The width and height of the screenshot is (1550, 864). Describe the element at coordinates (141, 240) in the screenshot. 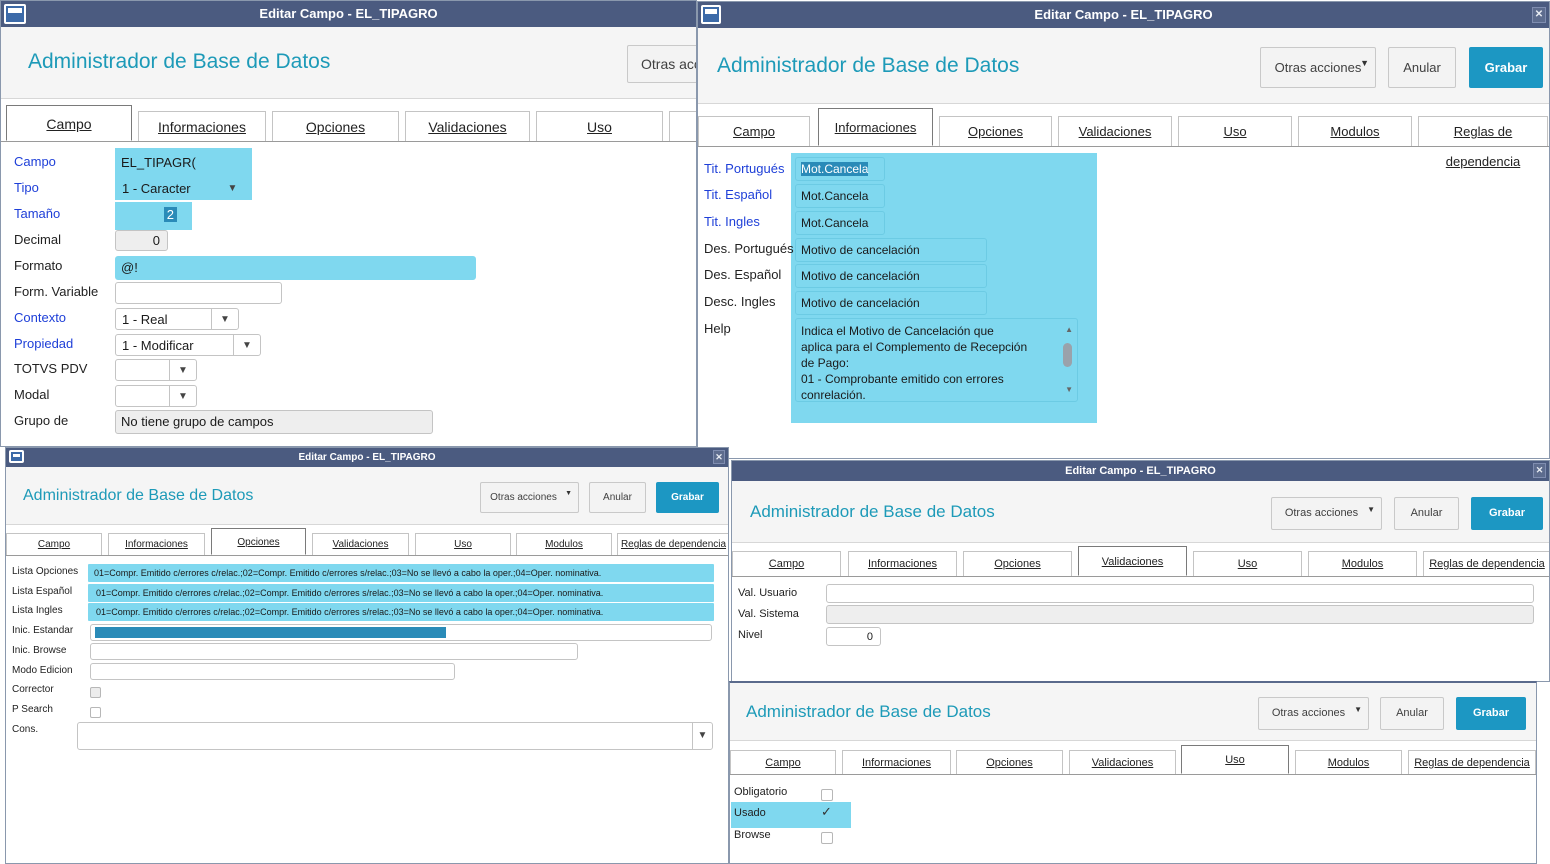

I see `decimal-input: 0` at that location.